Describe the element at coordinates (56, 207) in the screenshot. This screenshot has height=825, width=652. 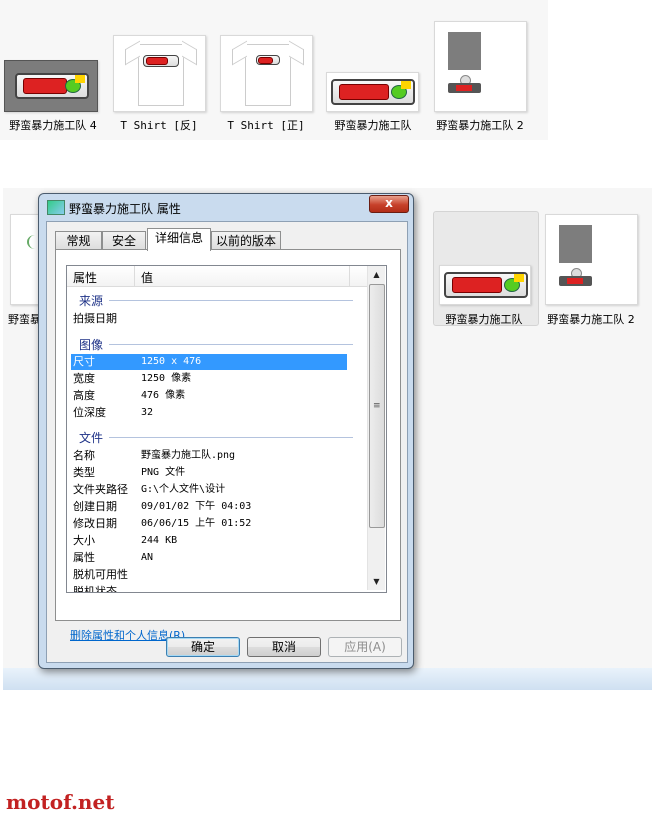
I see `image-file-icon` at that location.